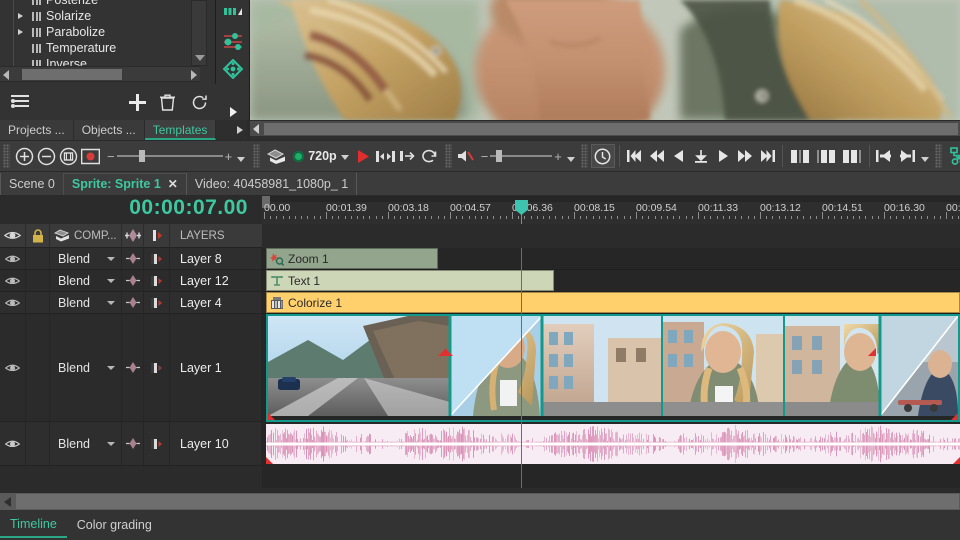  I want to click on loop-region-icon, so click(386, 156).